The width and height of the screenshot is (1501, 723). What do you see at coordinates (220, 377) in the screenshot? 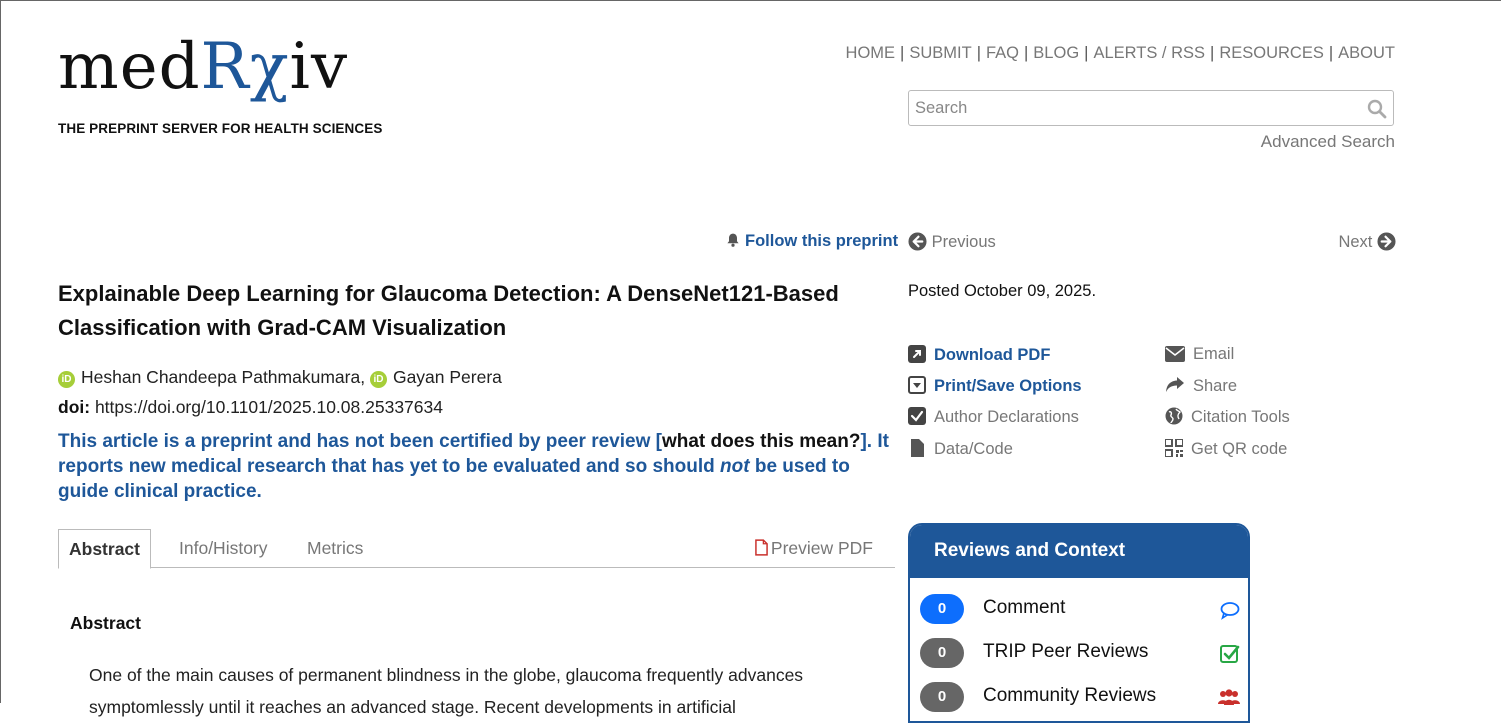
I see `author-link: Heshan Chandeepa Pathmakumara` at bounding box center [220, 377].